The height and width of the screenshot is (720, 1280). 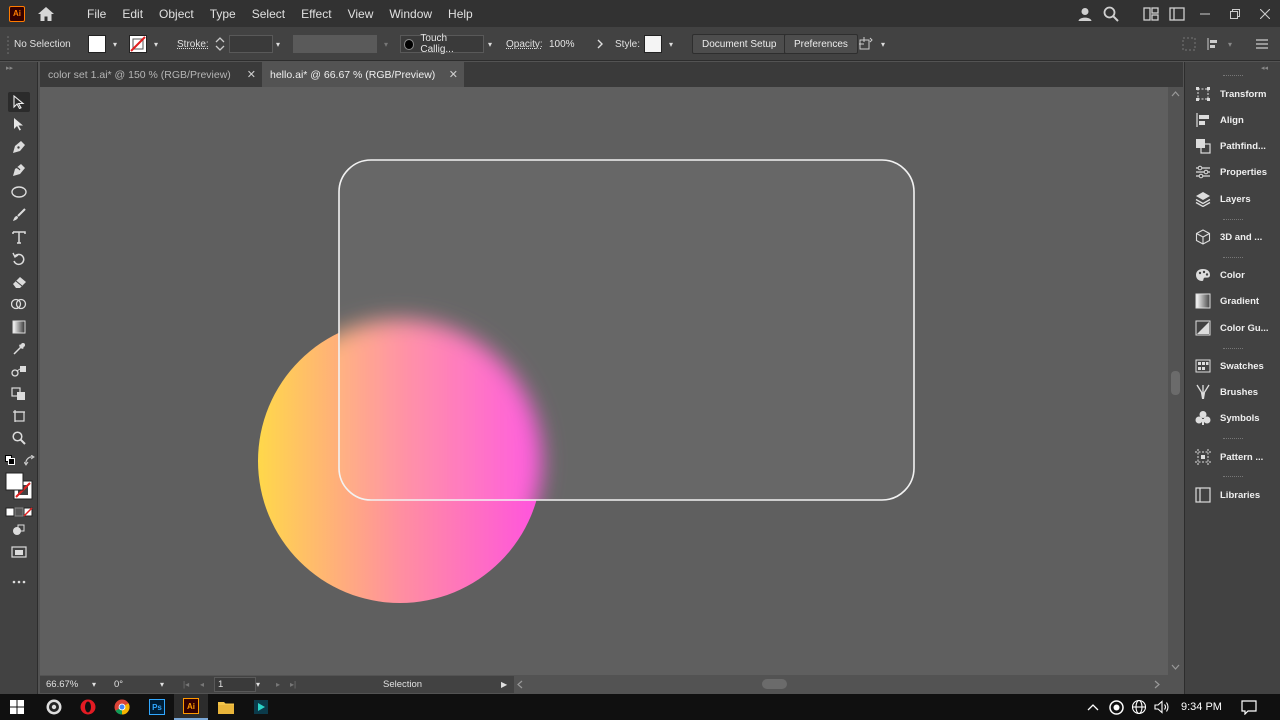 I want to click on control-menu-icon, so click(x=1262, y=44).